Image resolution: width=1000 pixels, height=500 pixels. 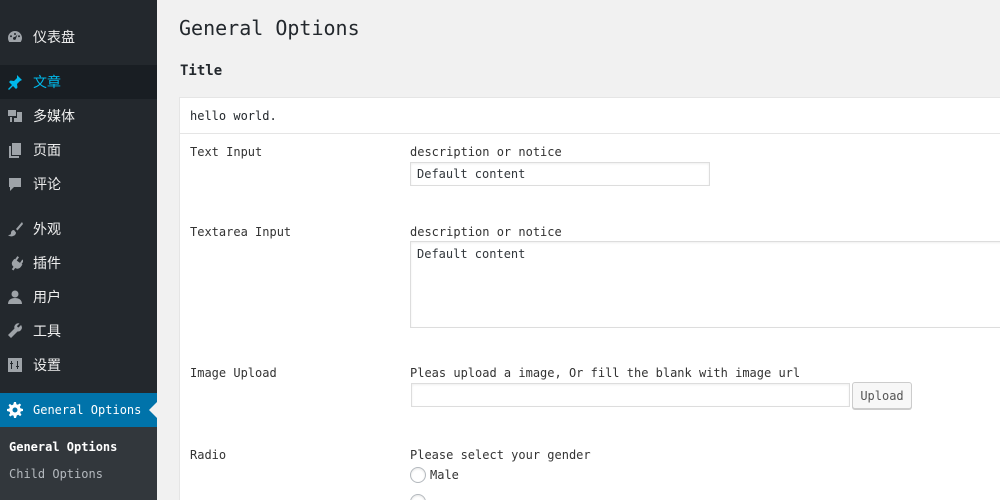 I want to click on text-input-field, so click(x=560, y=174).